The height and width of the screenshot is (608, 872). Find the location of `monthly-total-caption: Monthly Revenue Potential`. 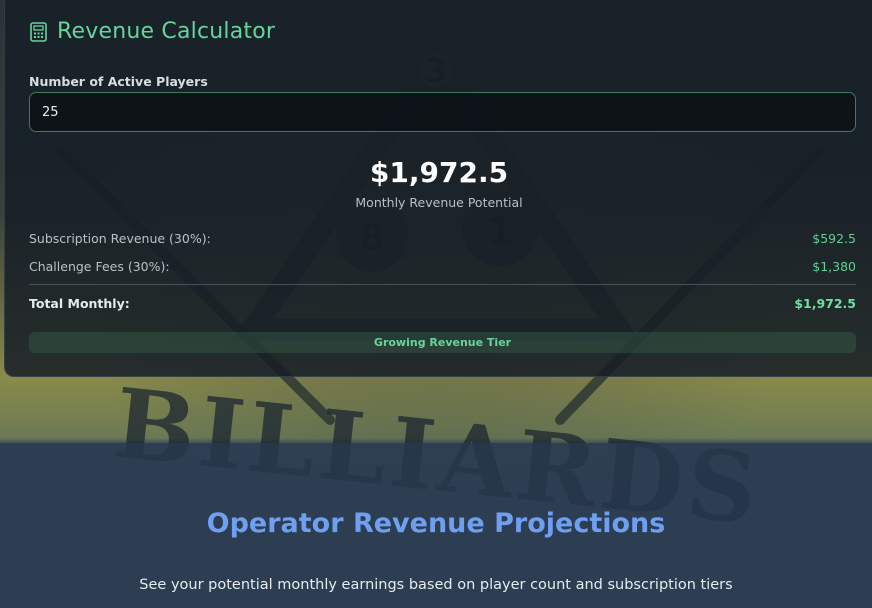

monthly-total-caption: Monthly Revenue Potential is located at coordinates (439, 202).